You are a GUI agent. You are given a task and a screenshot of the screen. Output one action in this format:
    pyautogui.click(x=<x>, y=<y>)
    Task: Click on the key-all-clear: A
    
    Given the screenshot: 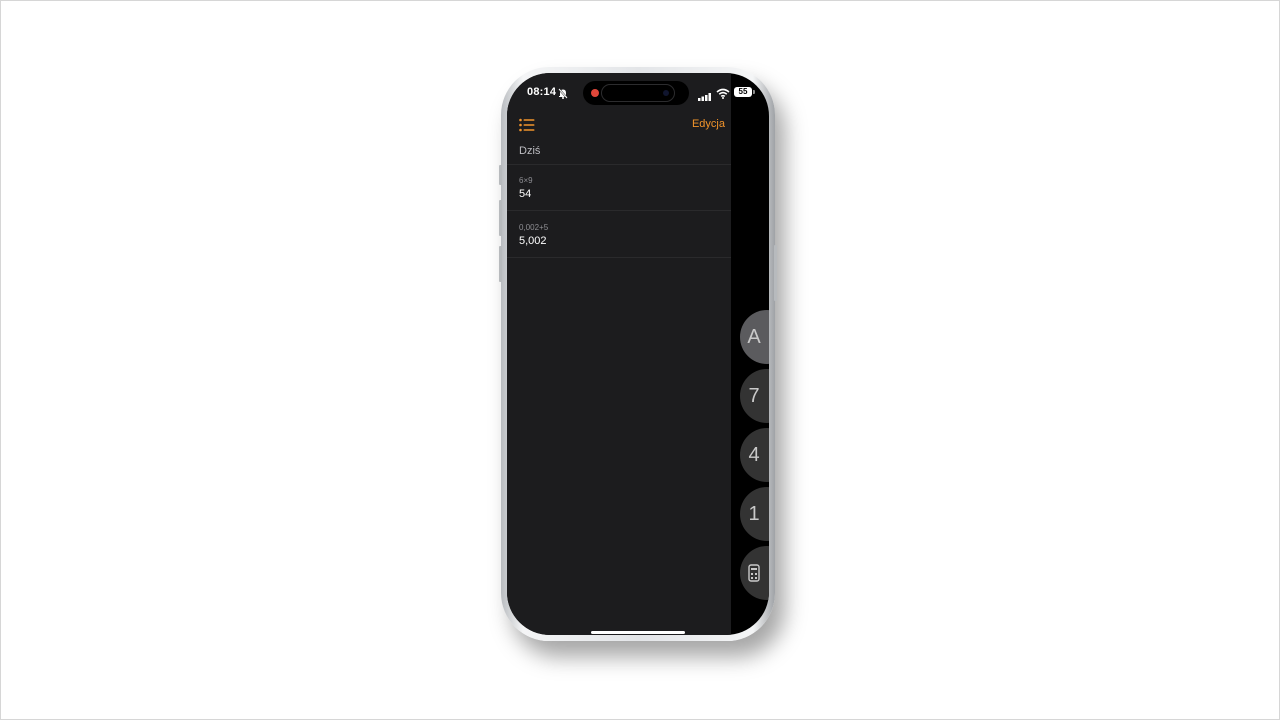 What is the action you would take?
    pyautogui.click(x=754, y=337)
    